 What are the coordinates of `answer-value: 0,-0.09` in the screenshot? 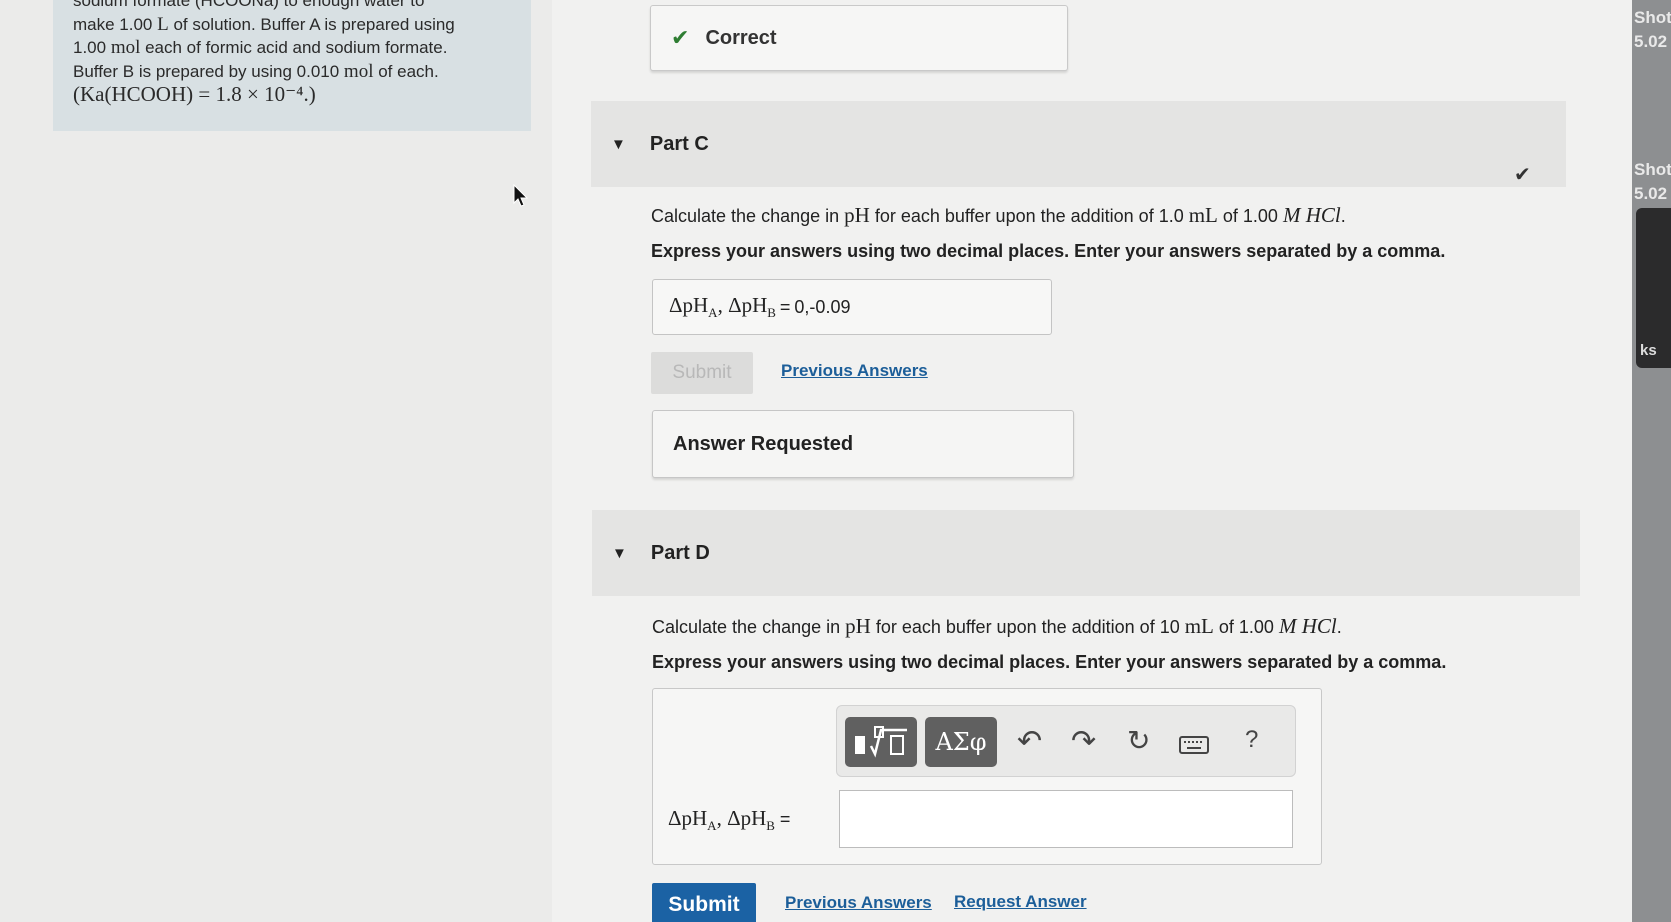 It's located at (822, 306).